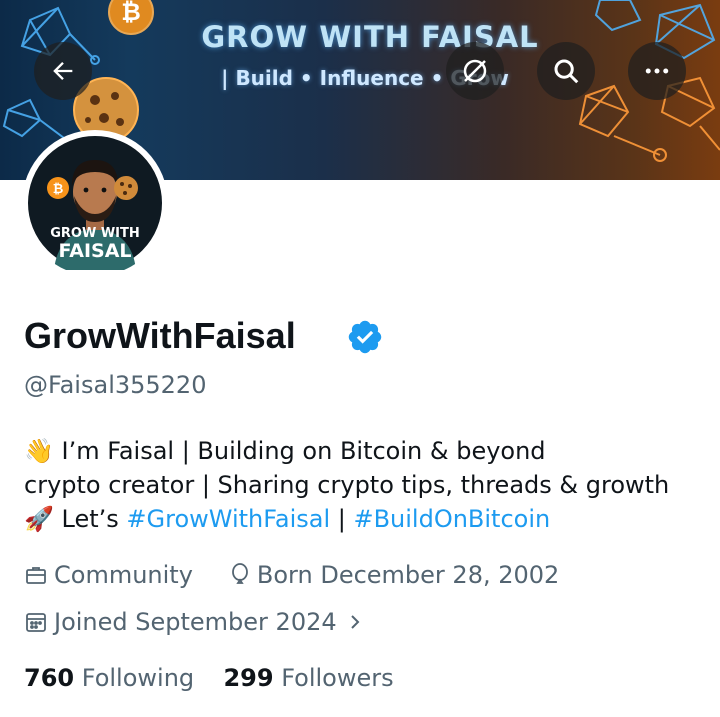 The image size is (720, 717). What do you see at coordinates (75, 519) in the screenshot?
I see `bio-line-3-prefix: 🚀 Let’s` at bounding box center [75, 519].